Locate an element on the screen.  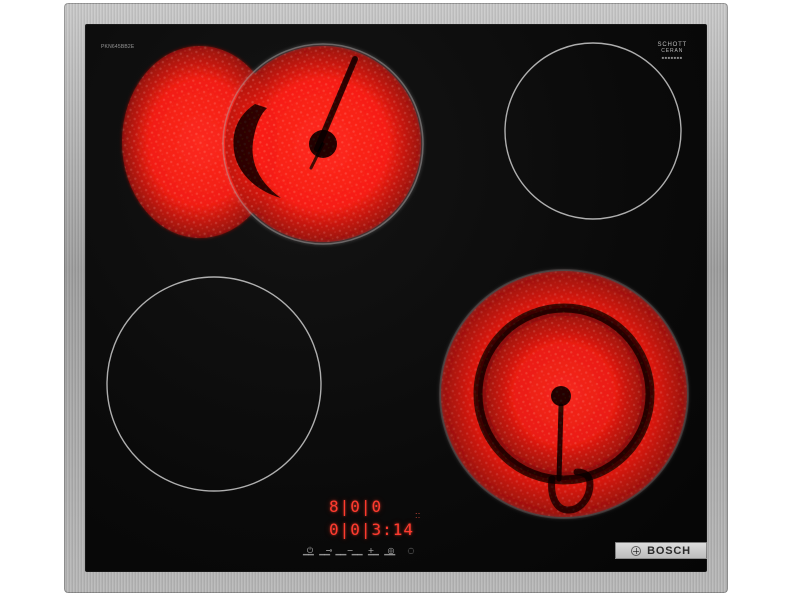
control-display: 8|0|0 0|0|3:14 :: is located at coordinates (377, 520).